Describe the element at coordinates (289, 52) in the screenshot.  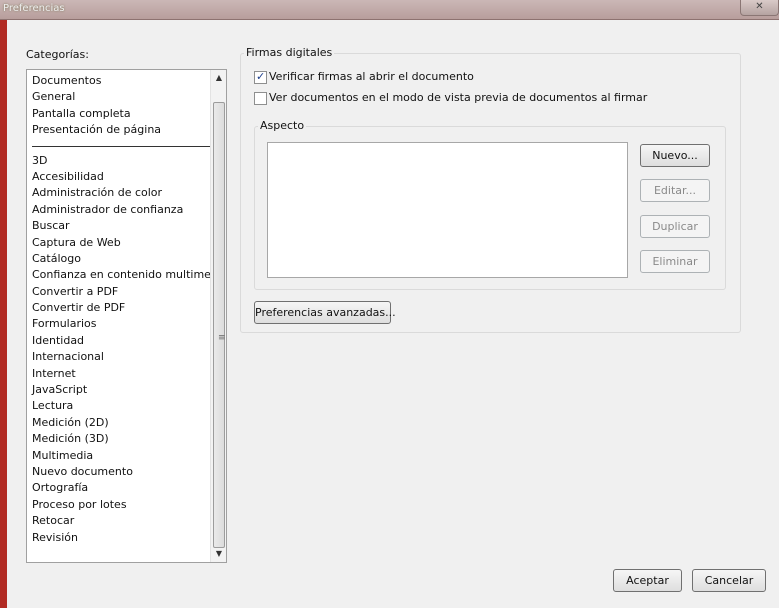
I see `firmas-digitales-title: Firmas digitales` at that location.